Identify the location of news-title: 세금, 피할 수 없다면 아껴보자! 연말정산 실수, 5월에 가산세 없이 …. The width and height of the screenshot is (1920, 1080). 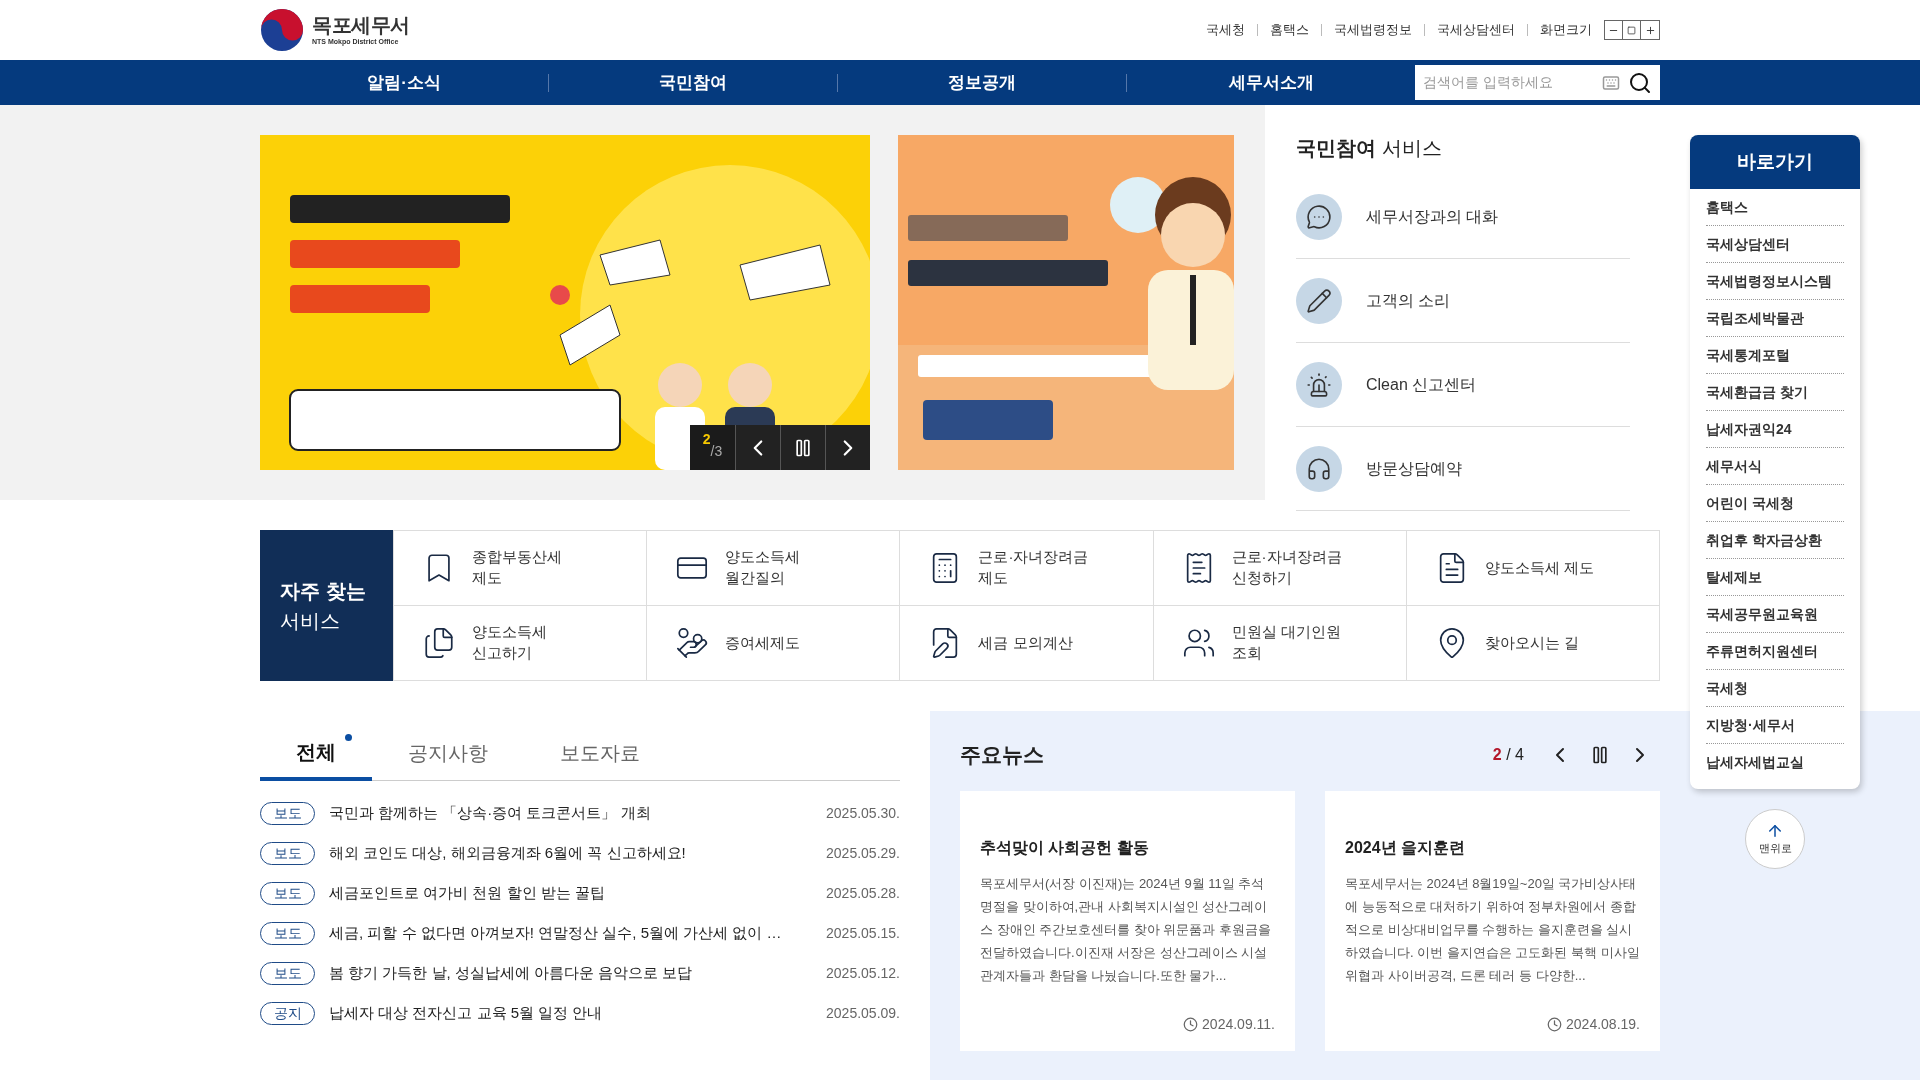
(555, 933).